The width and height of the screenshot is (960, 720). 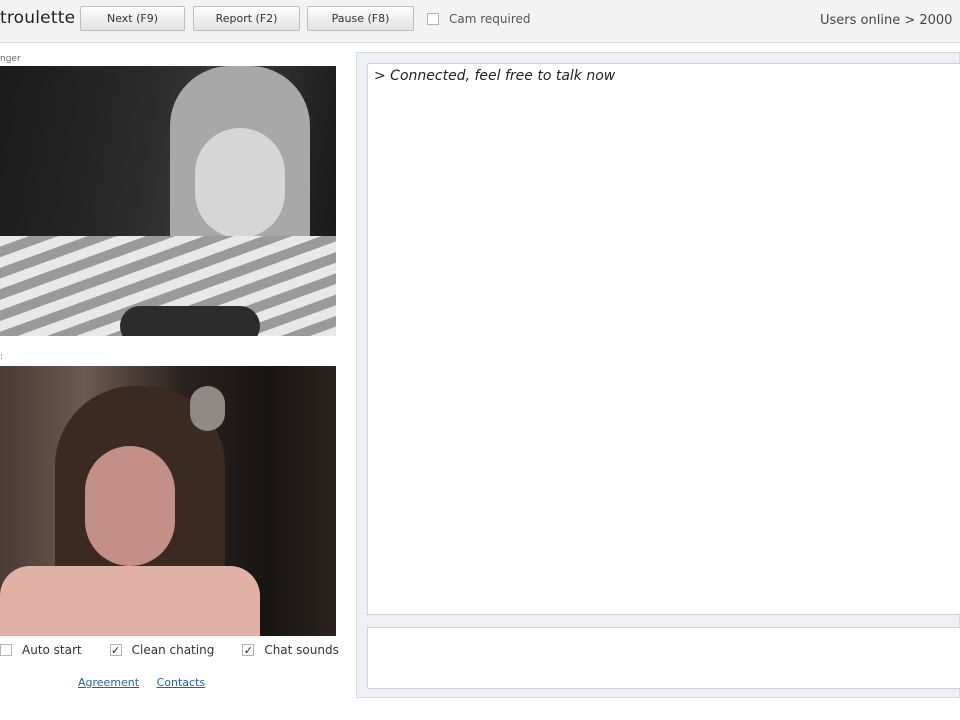 I want to click on pause-button: Pause (F8), so click(x=360, y=18).